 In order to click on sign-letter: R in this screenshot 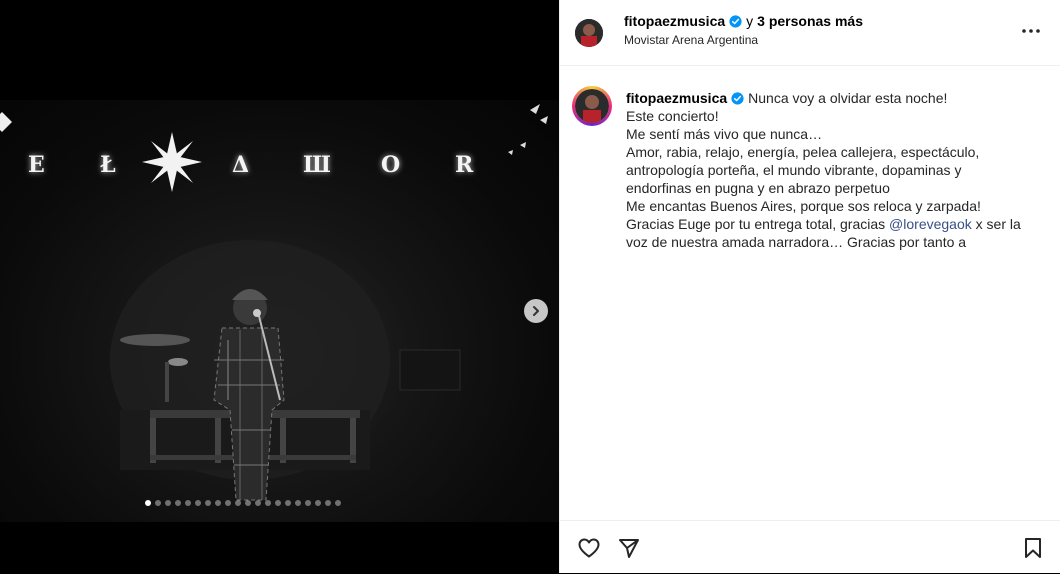, I will do `click(465, 165)`.